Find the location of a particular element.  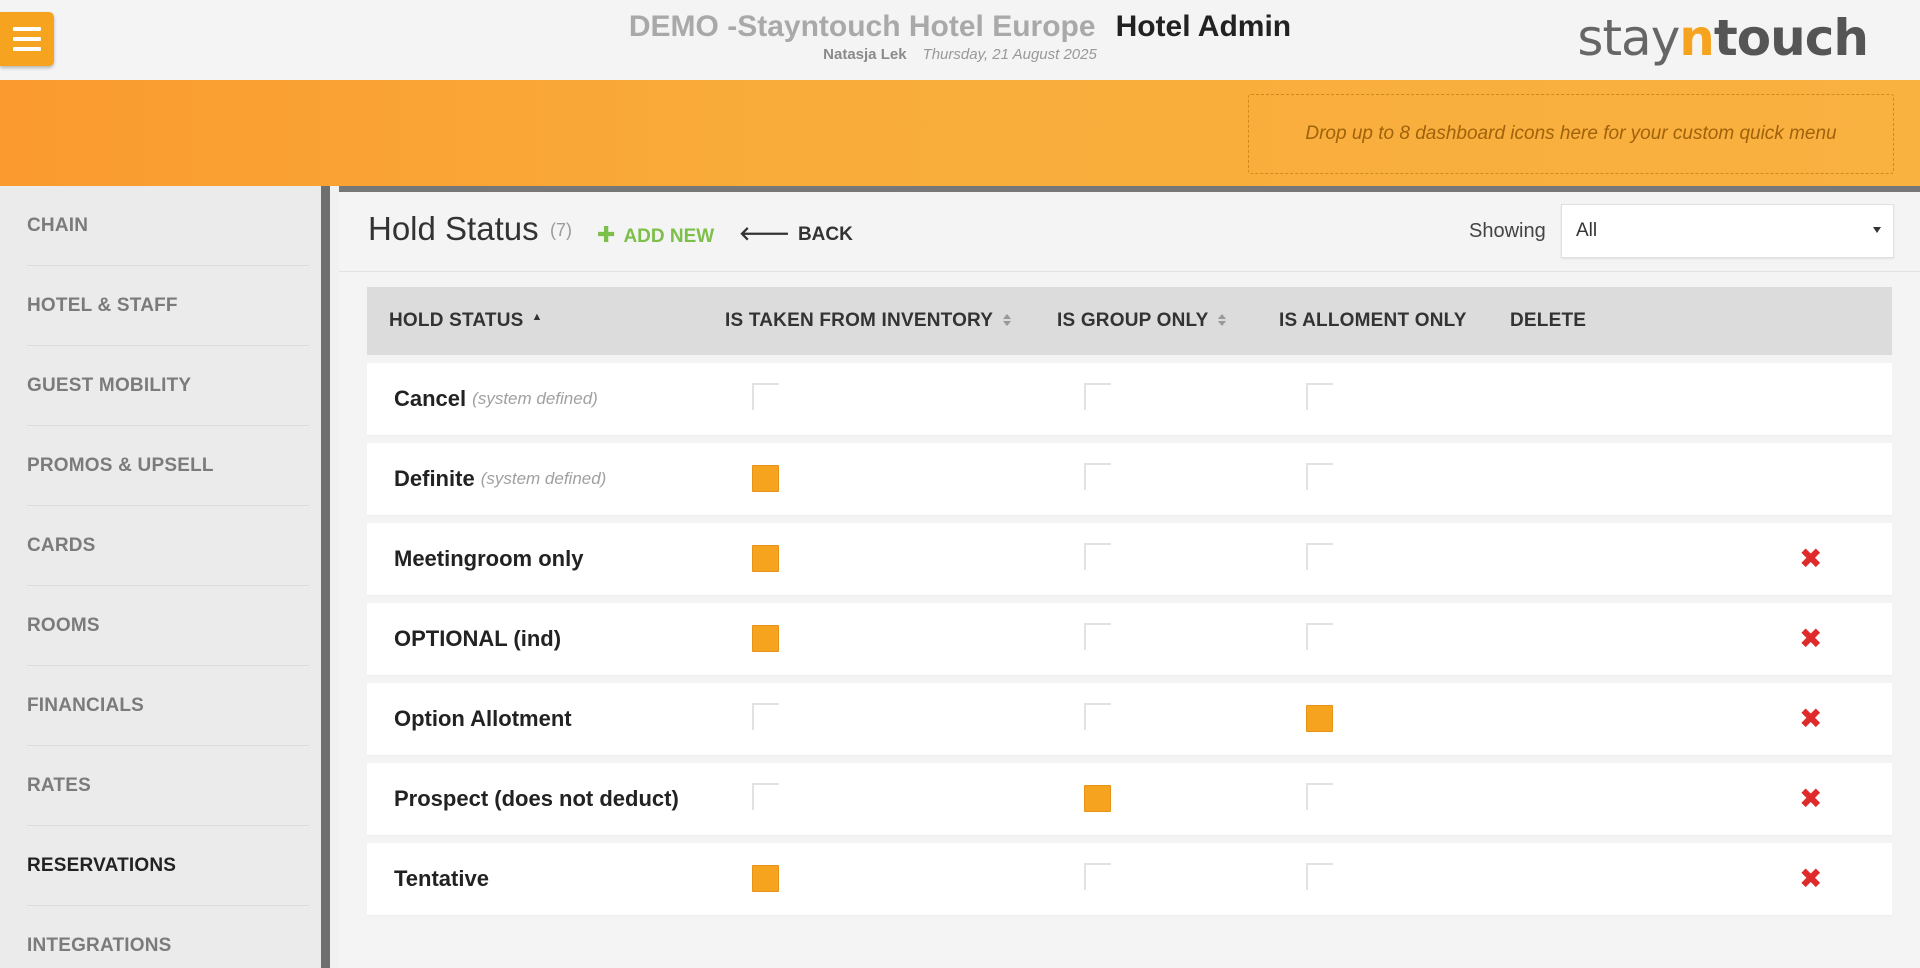

item-count: (7) is located at coordinates (561, 230).